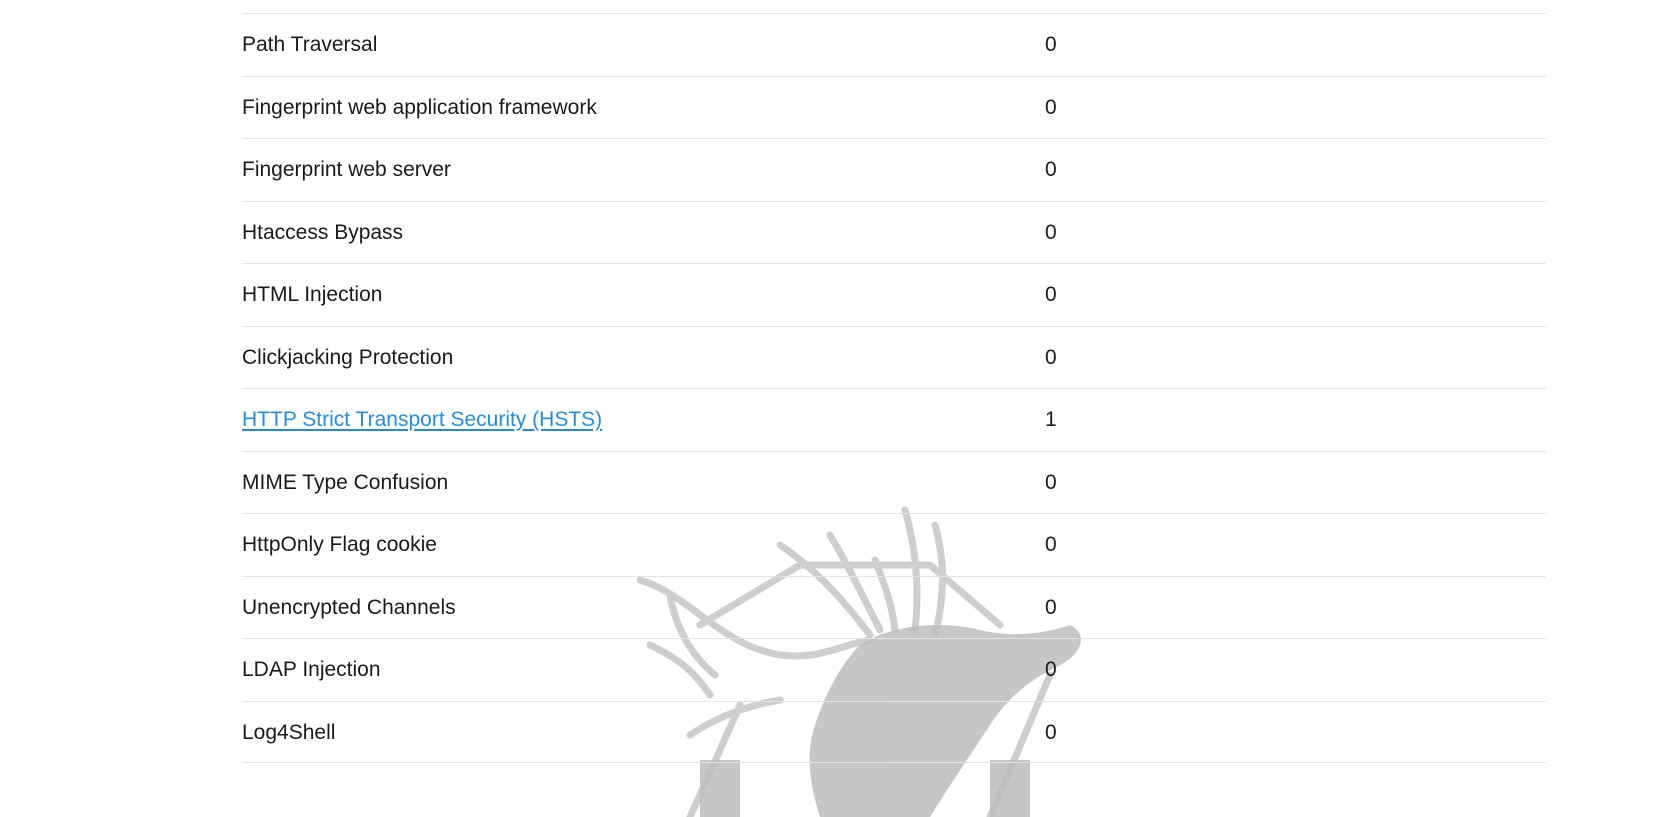 Image resolution: width=1660 pixels, height=817 pixels. What do you see at coordinates (894, 607) in the screenshot?
I see `table-row: Unencrypted Channels 0` at bounding box center [894, 607].